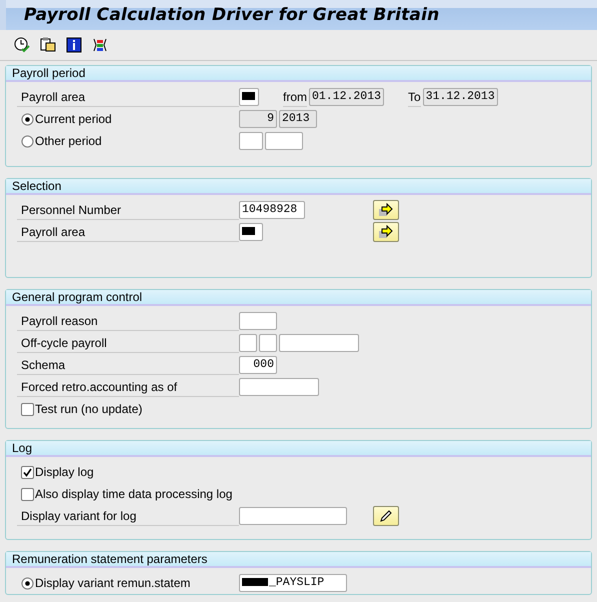  What do you see at coordinates (295, 97) in the screenshot?
I see `field-label: from` at bounding box center [295, 97].